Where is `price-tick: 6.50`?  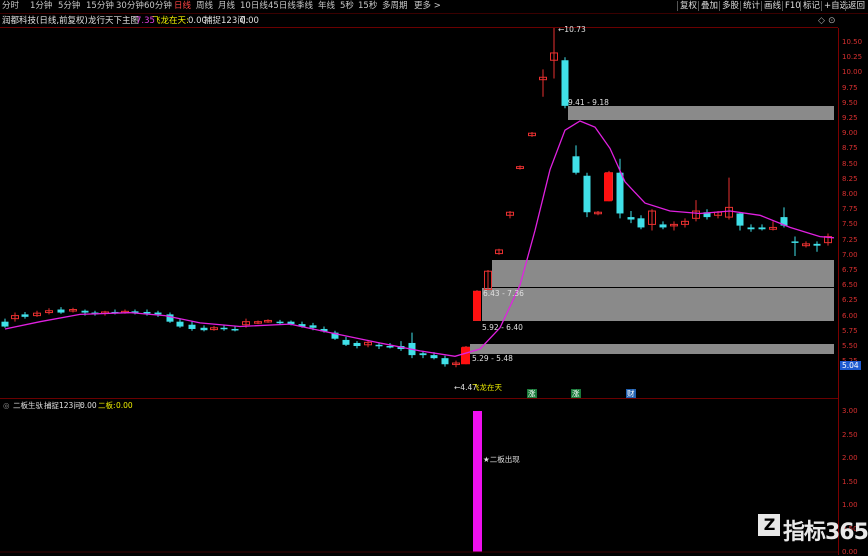 price-tick: 6.50 is located at coordinates (850, 285).